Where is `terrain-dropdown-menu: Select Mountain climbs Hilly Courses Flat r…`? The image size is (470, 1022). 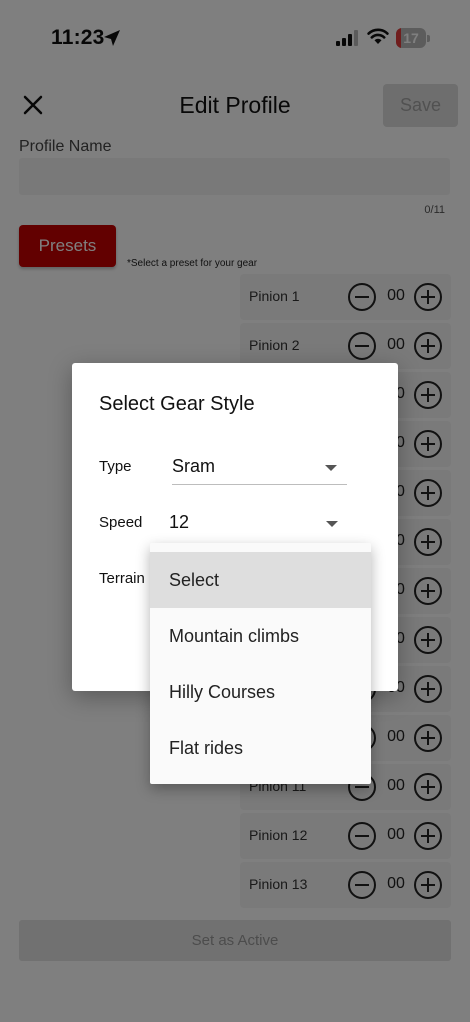 terrain-dropdown-menu: Select Mountain climbs Hilly Courses Flat r… is located at coordinates (260, 663).